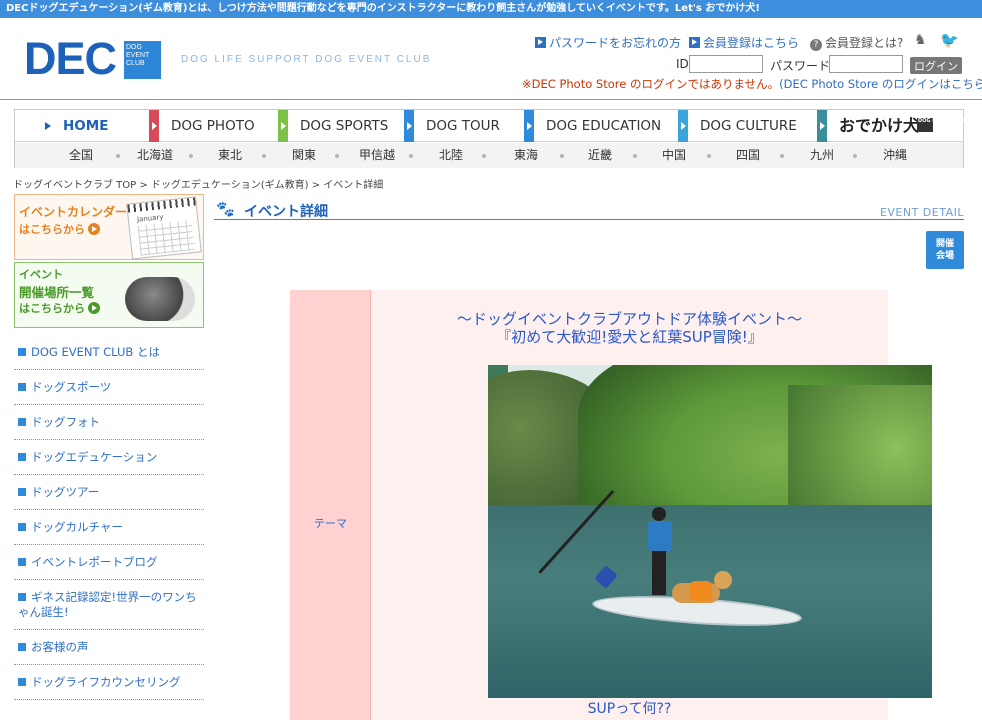  What do you see at coordinates (164, 227) in the screenshot?
I see `calendar-icon: January` at bounding box center [164, 227].